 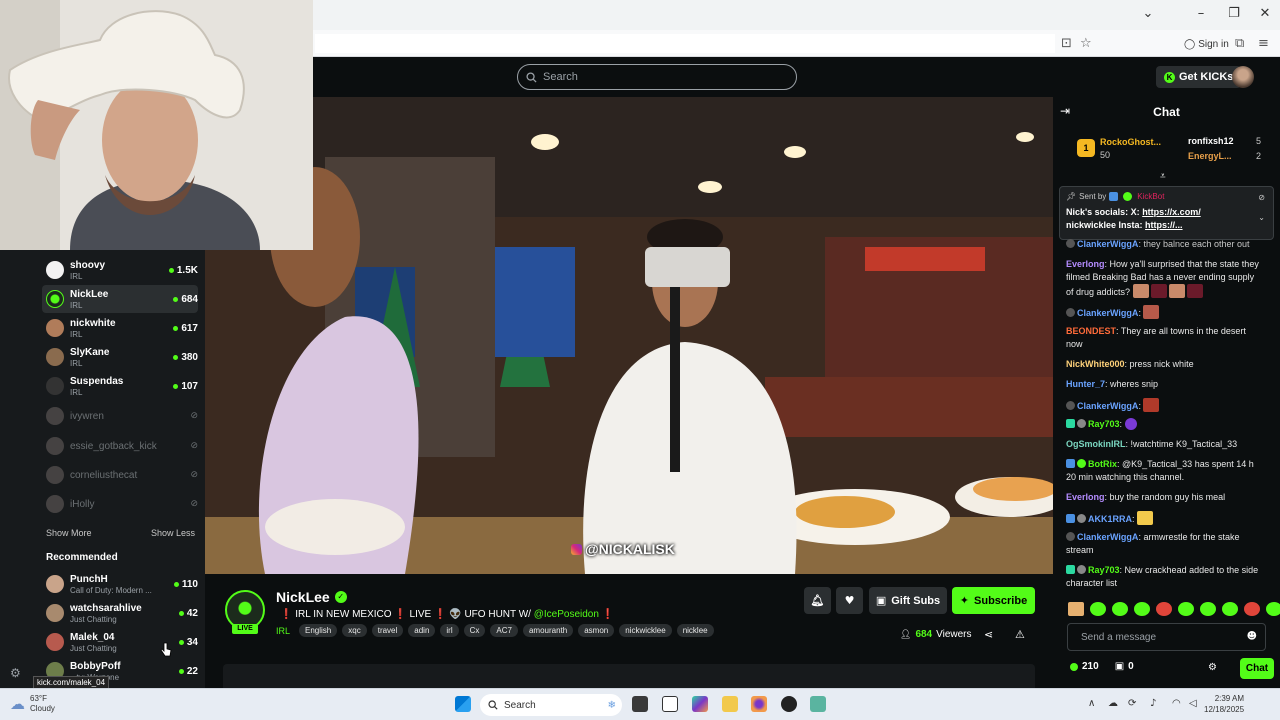 I want to click on sidebar-item-iholly: iHolly ⊘, so click(x=120, y=504).